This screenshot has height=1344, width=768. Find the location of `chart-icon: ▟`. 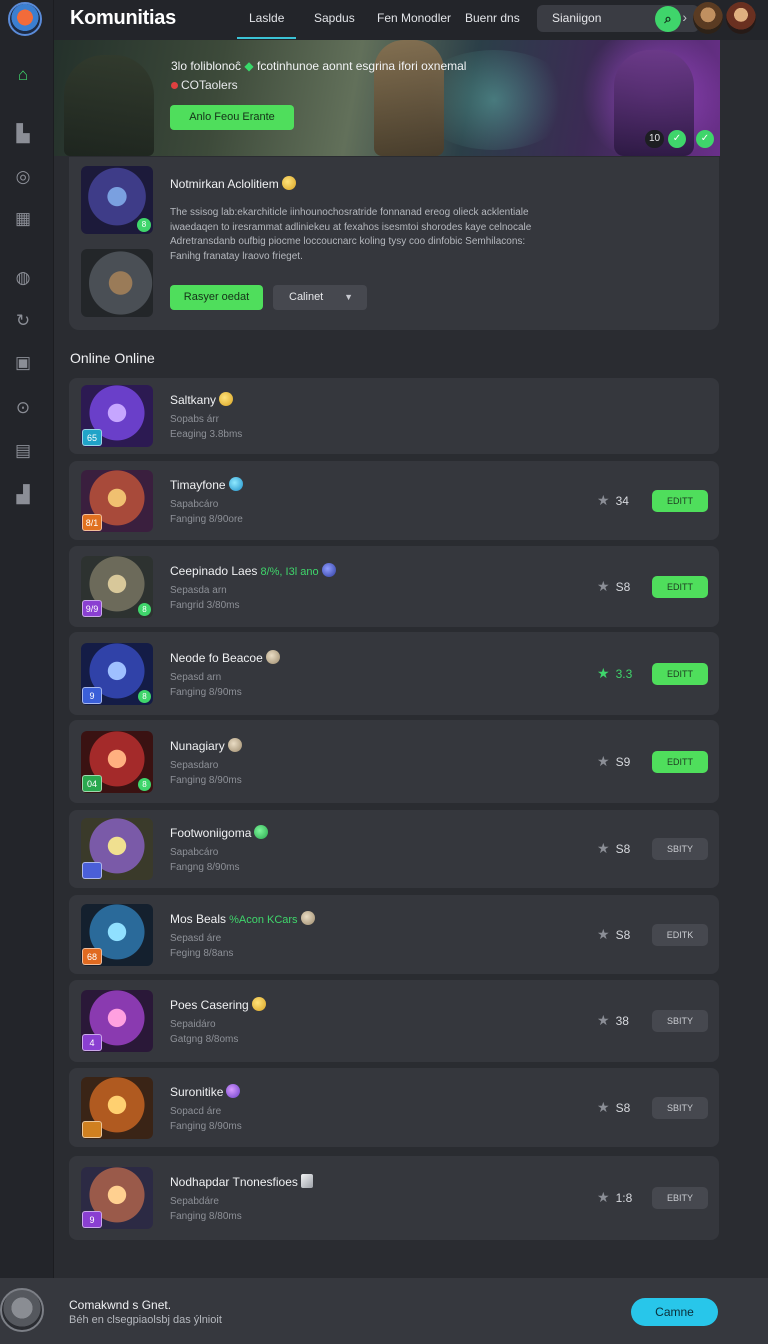

chart-icon: ▟ is located at coordinates (23, 495).